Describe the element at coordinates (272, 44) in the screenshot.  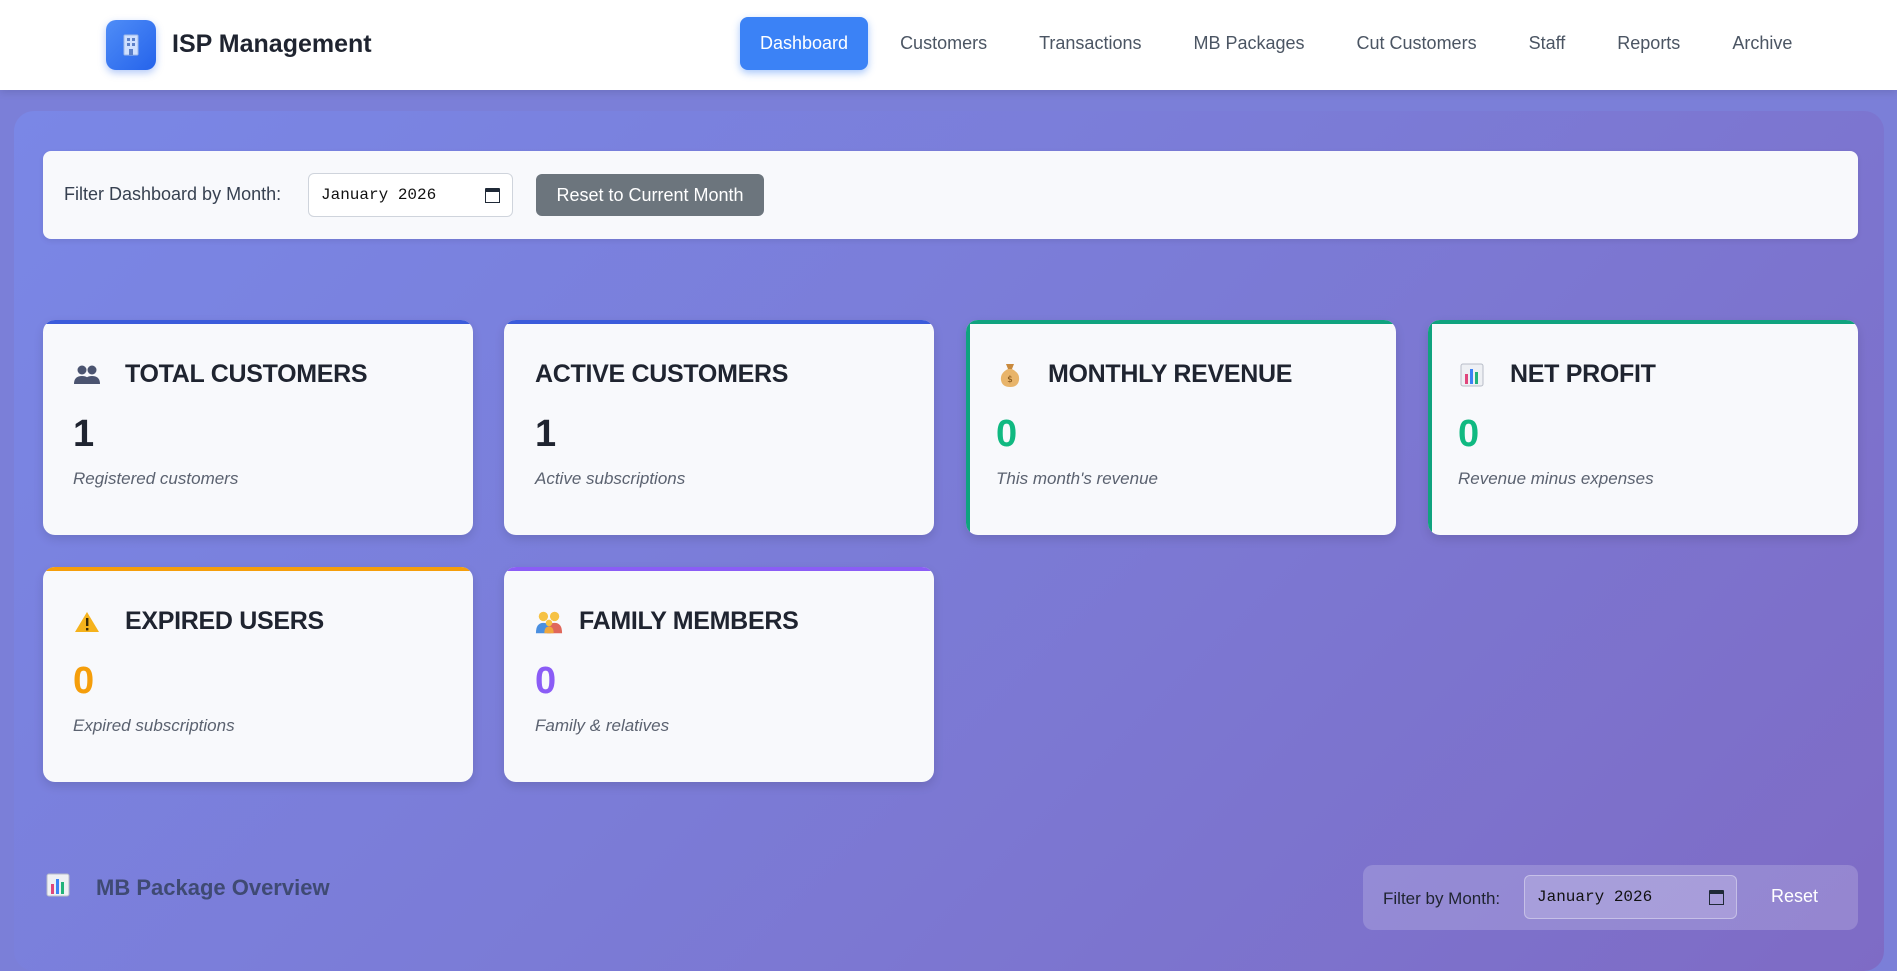
I see `app-title: ISP Management` at that location.